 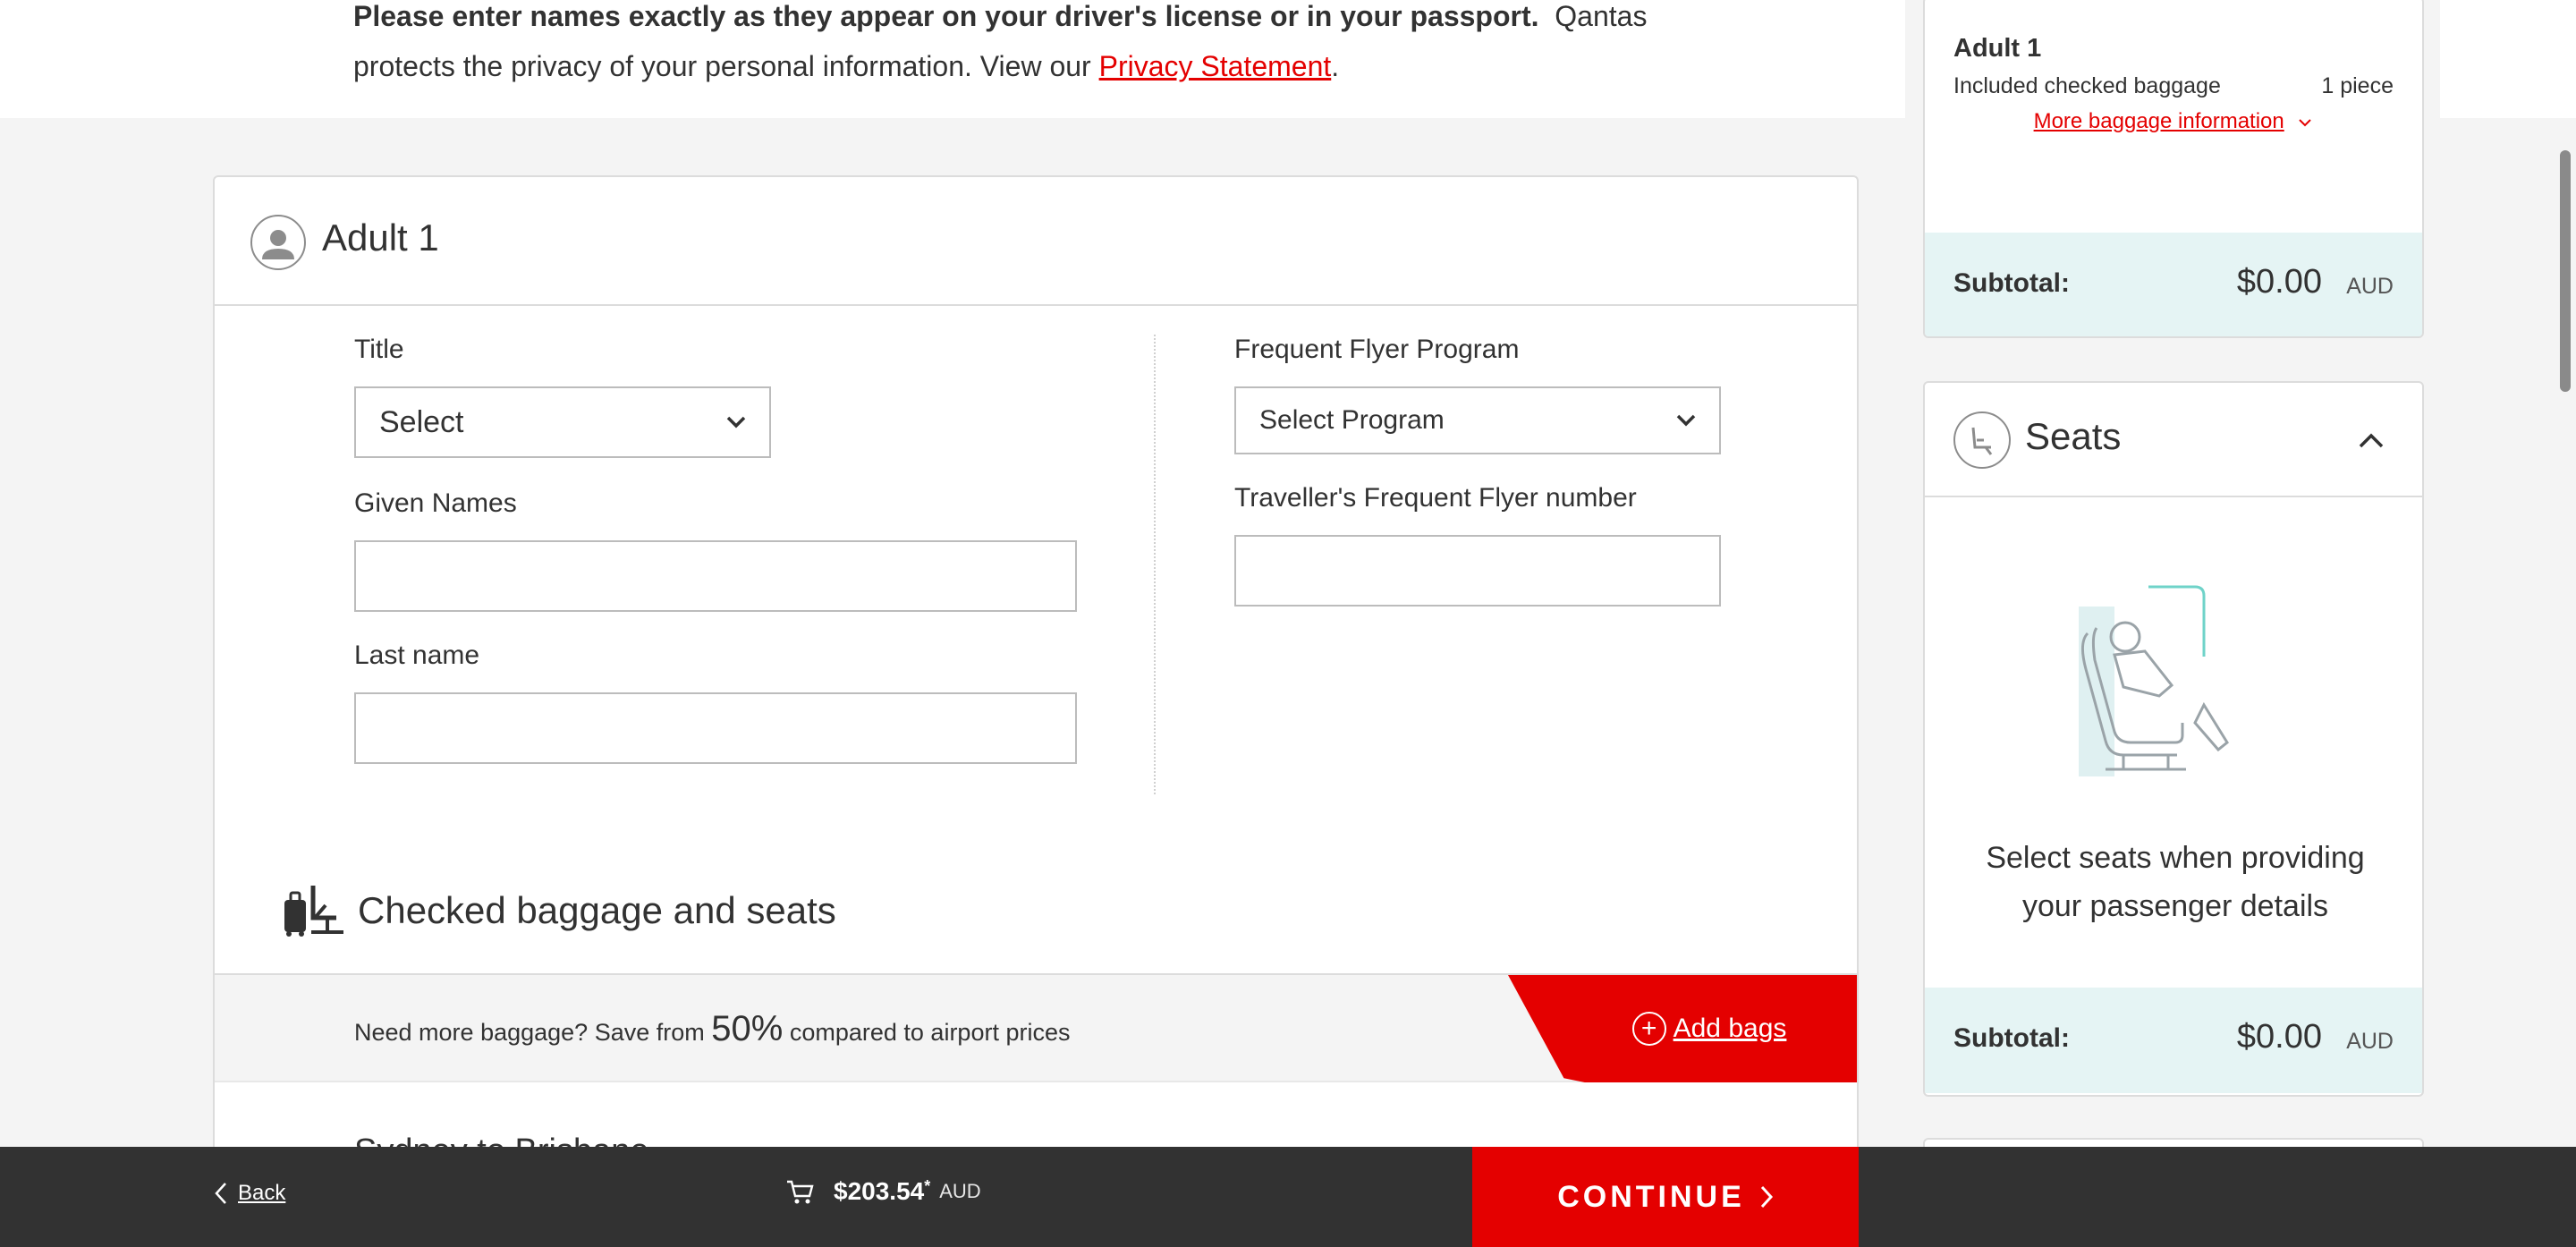 I want to click on ff-program-select: Select Program, so click(x=1477, y=420).